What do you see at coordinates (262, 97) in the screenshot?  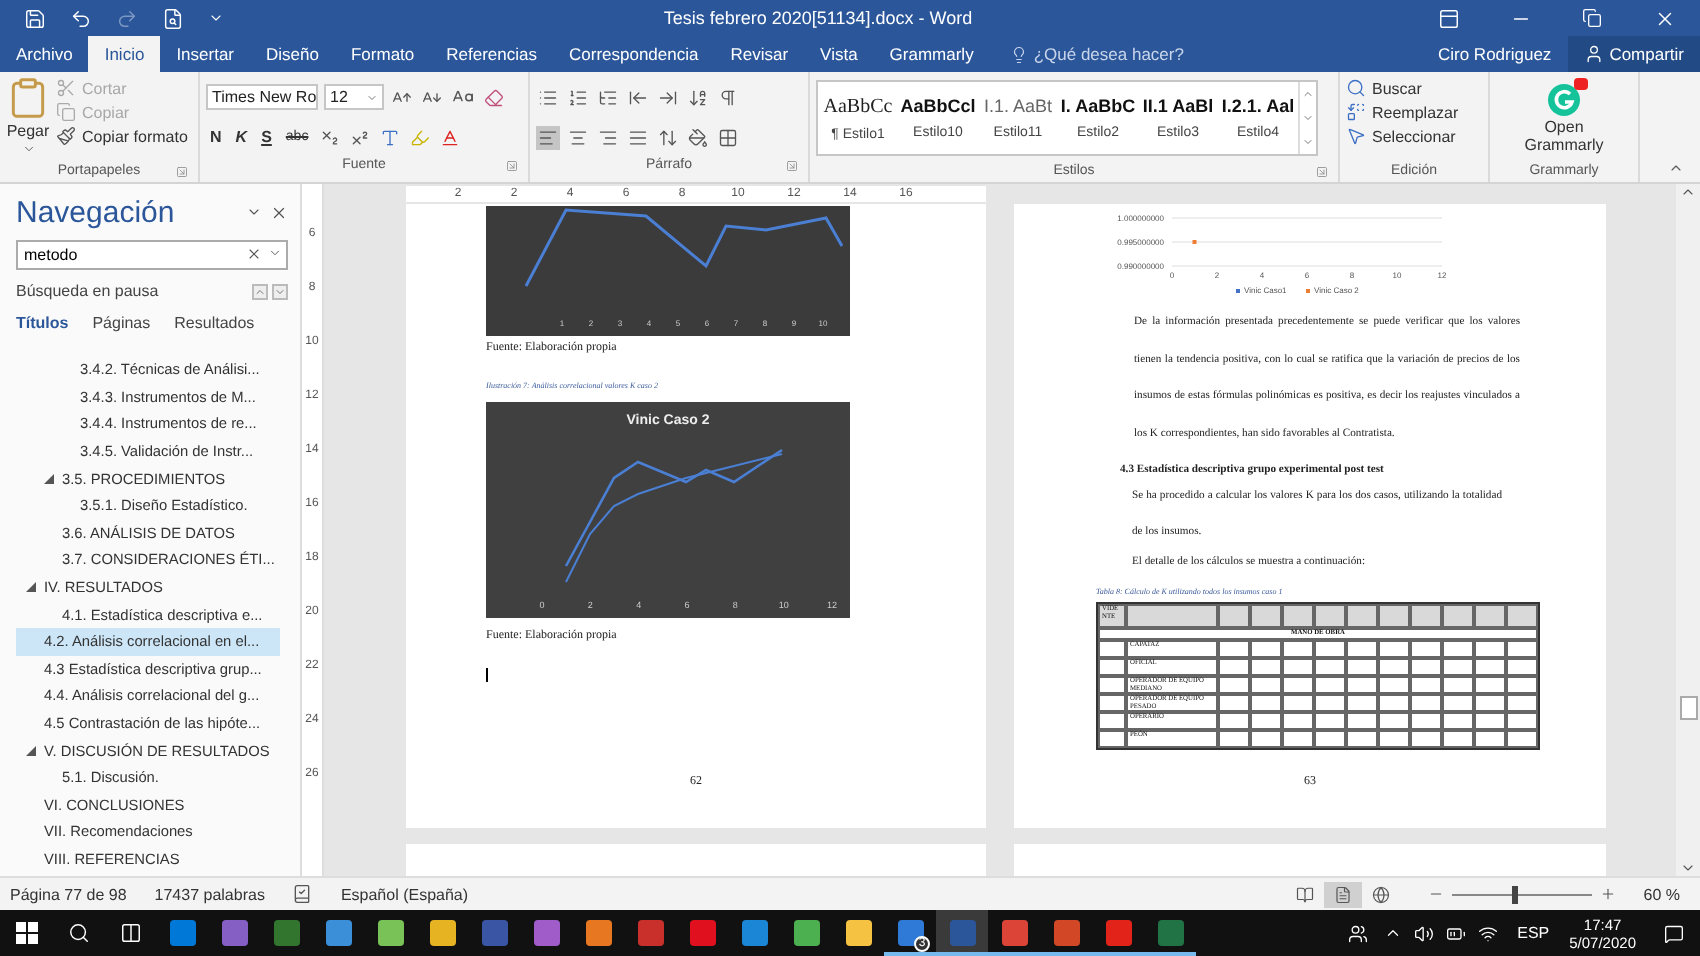 I see `font-name-field: Times New Ro` at bounding box center [262, 97].